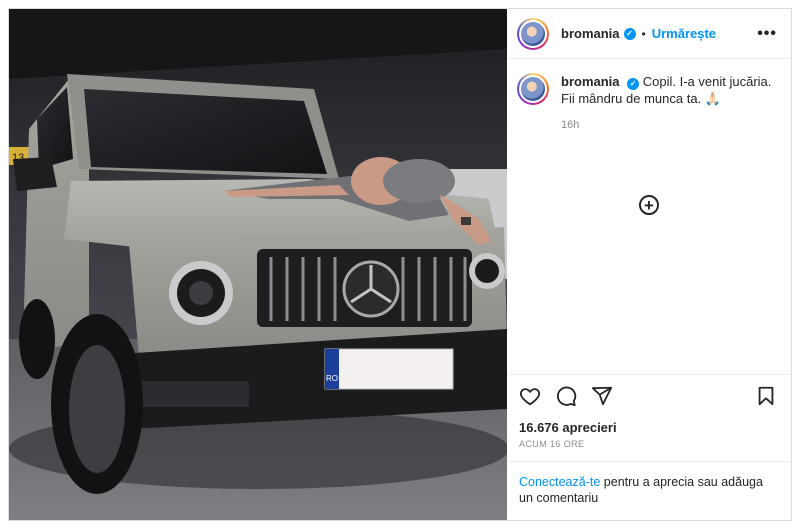  I want to click on caption-avatar-image, so click(533, 89).